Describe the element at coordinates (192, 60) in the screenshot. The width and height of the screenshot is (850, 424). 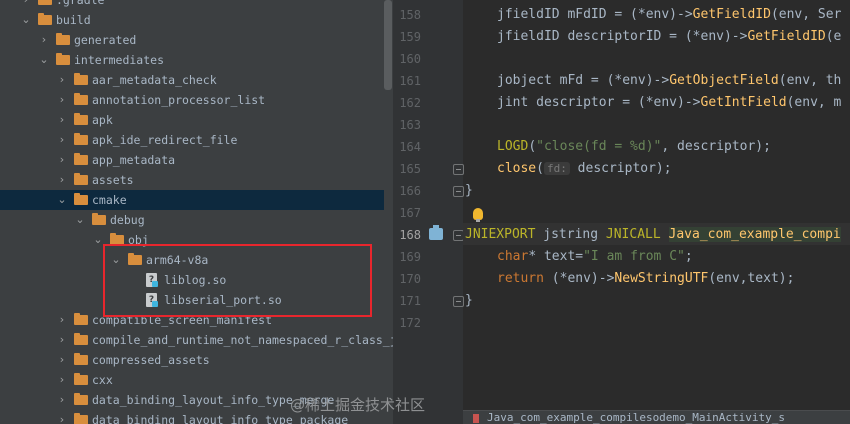
I see `tree-item: ⌄ intermediates` at that location.